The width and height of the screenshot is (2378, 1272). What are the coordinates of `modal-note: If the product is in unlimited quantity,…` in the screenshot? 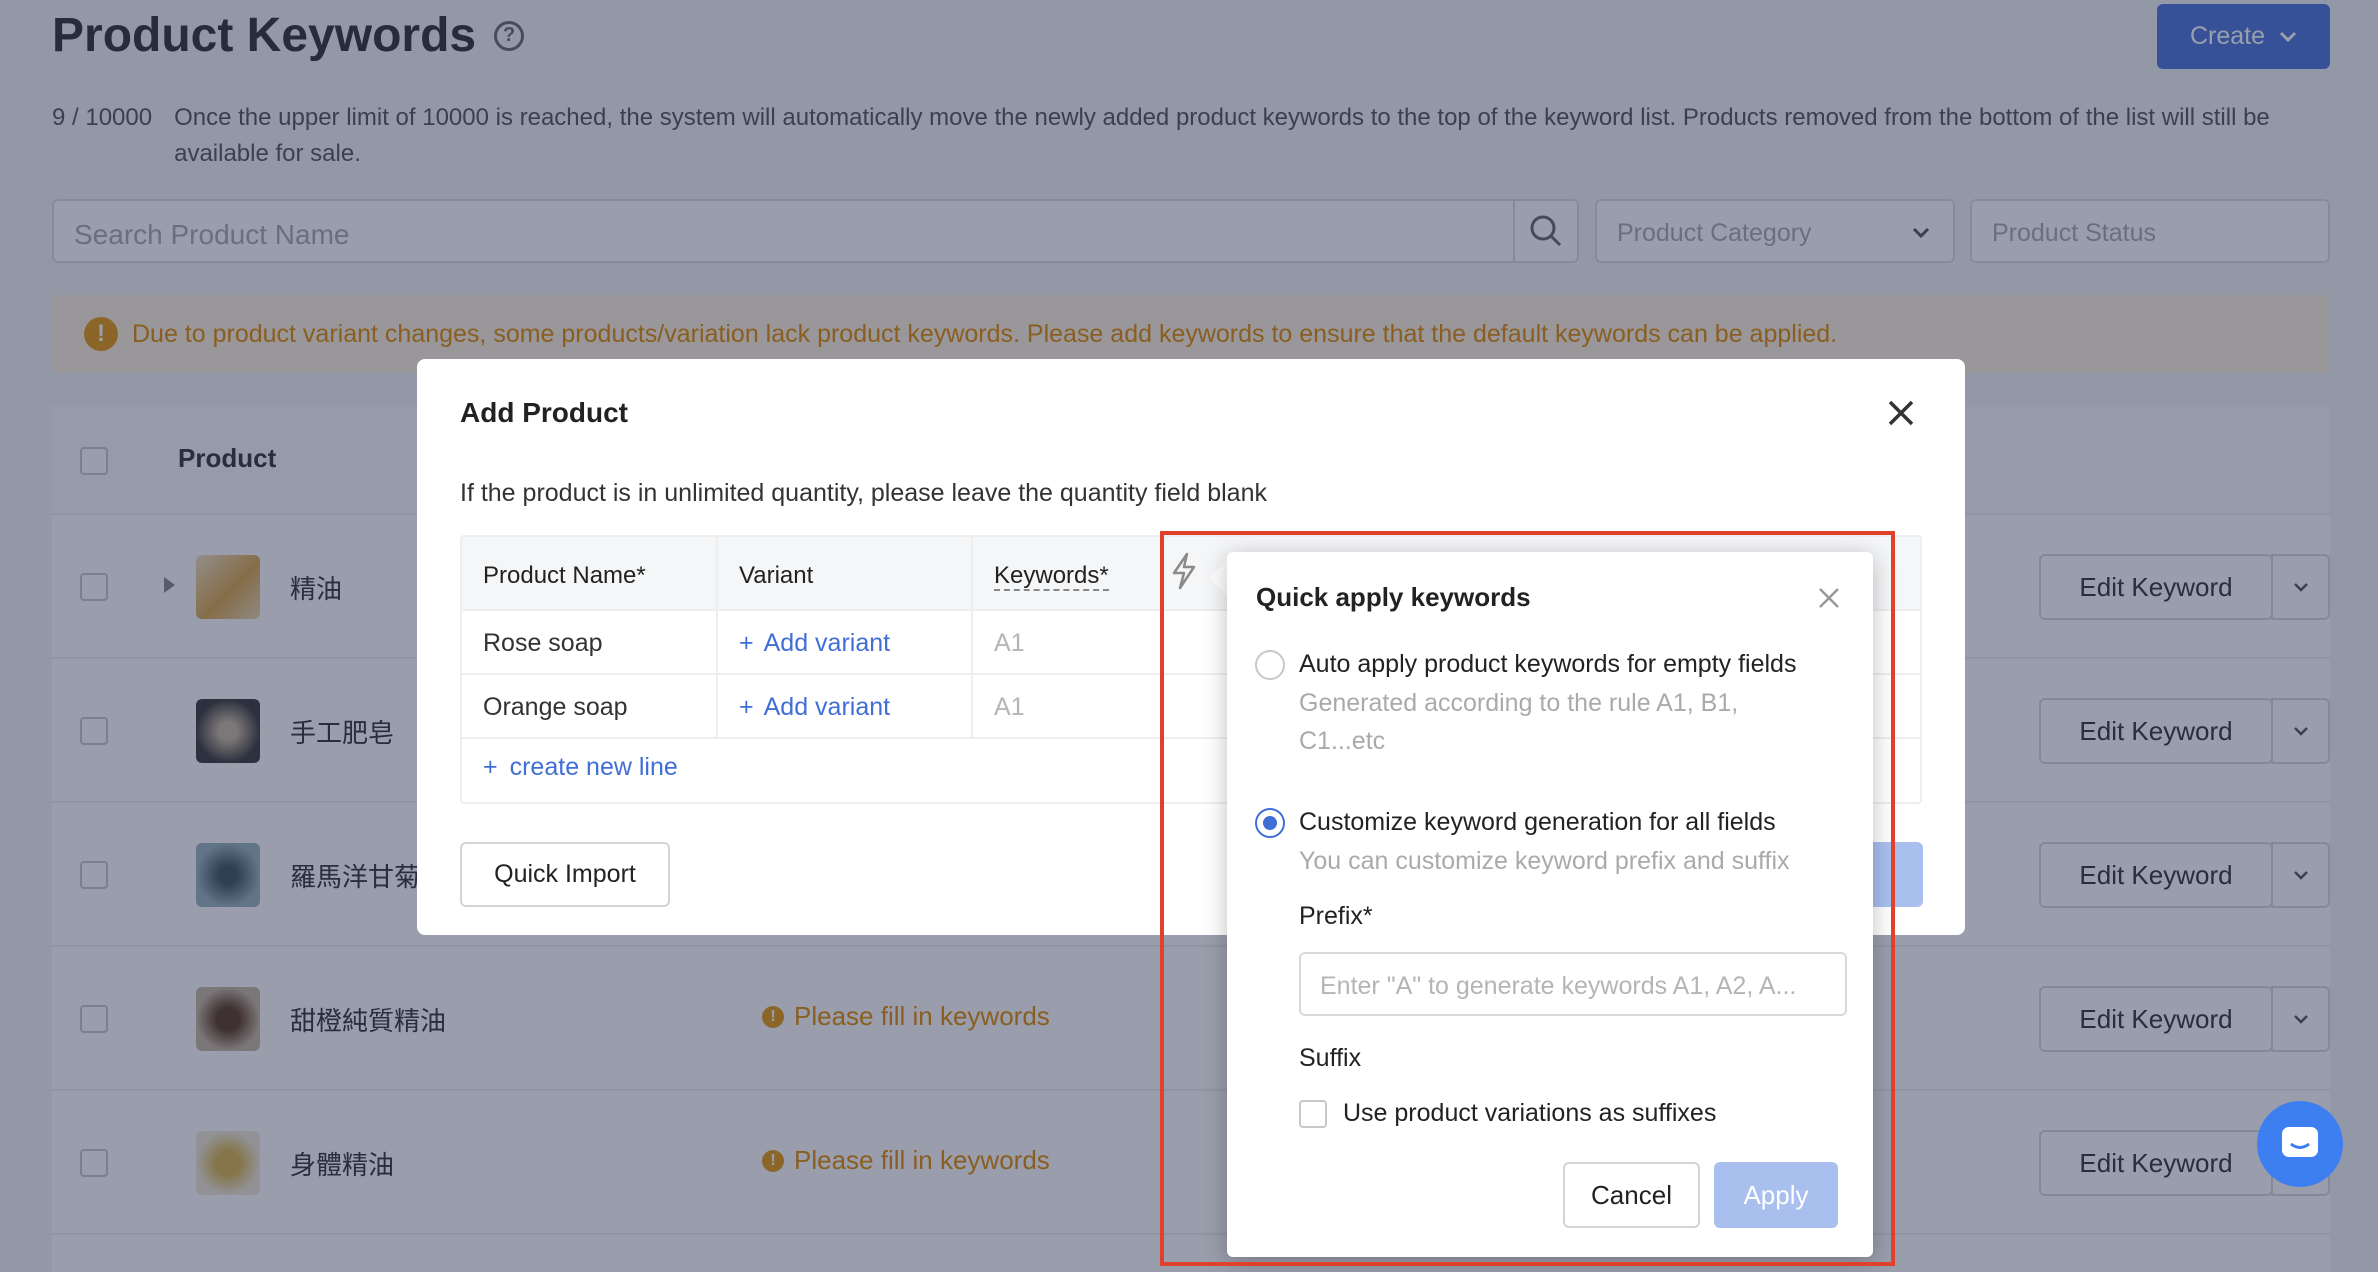 It's located at (863, 493).